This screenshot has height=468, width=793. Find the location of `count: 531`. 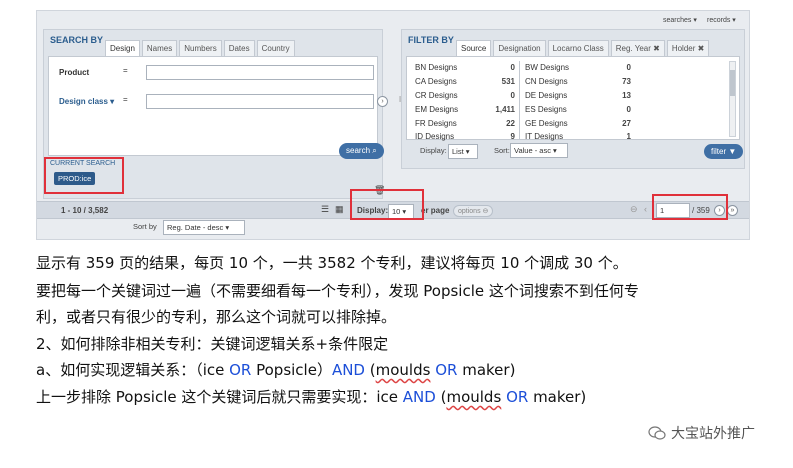

count: 531 is located at coordinates (508, 81).